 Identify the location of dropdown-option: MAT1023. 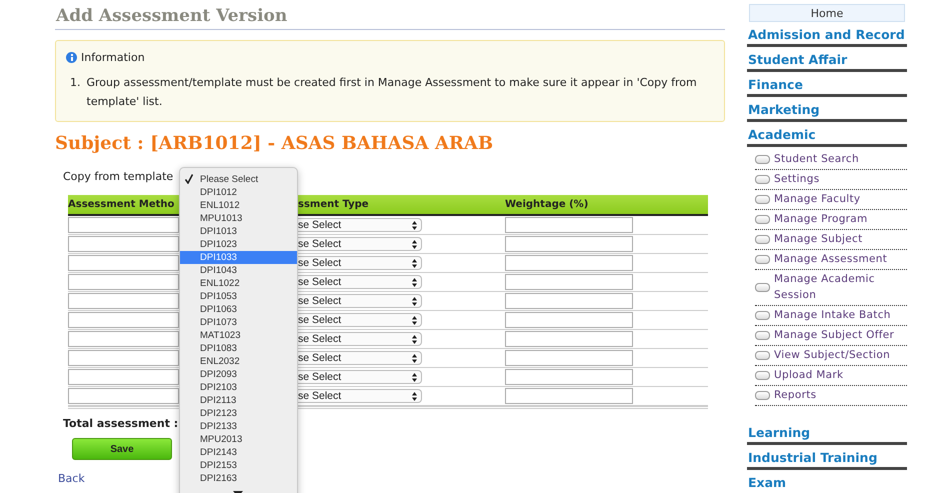
(238, 335).